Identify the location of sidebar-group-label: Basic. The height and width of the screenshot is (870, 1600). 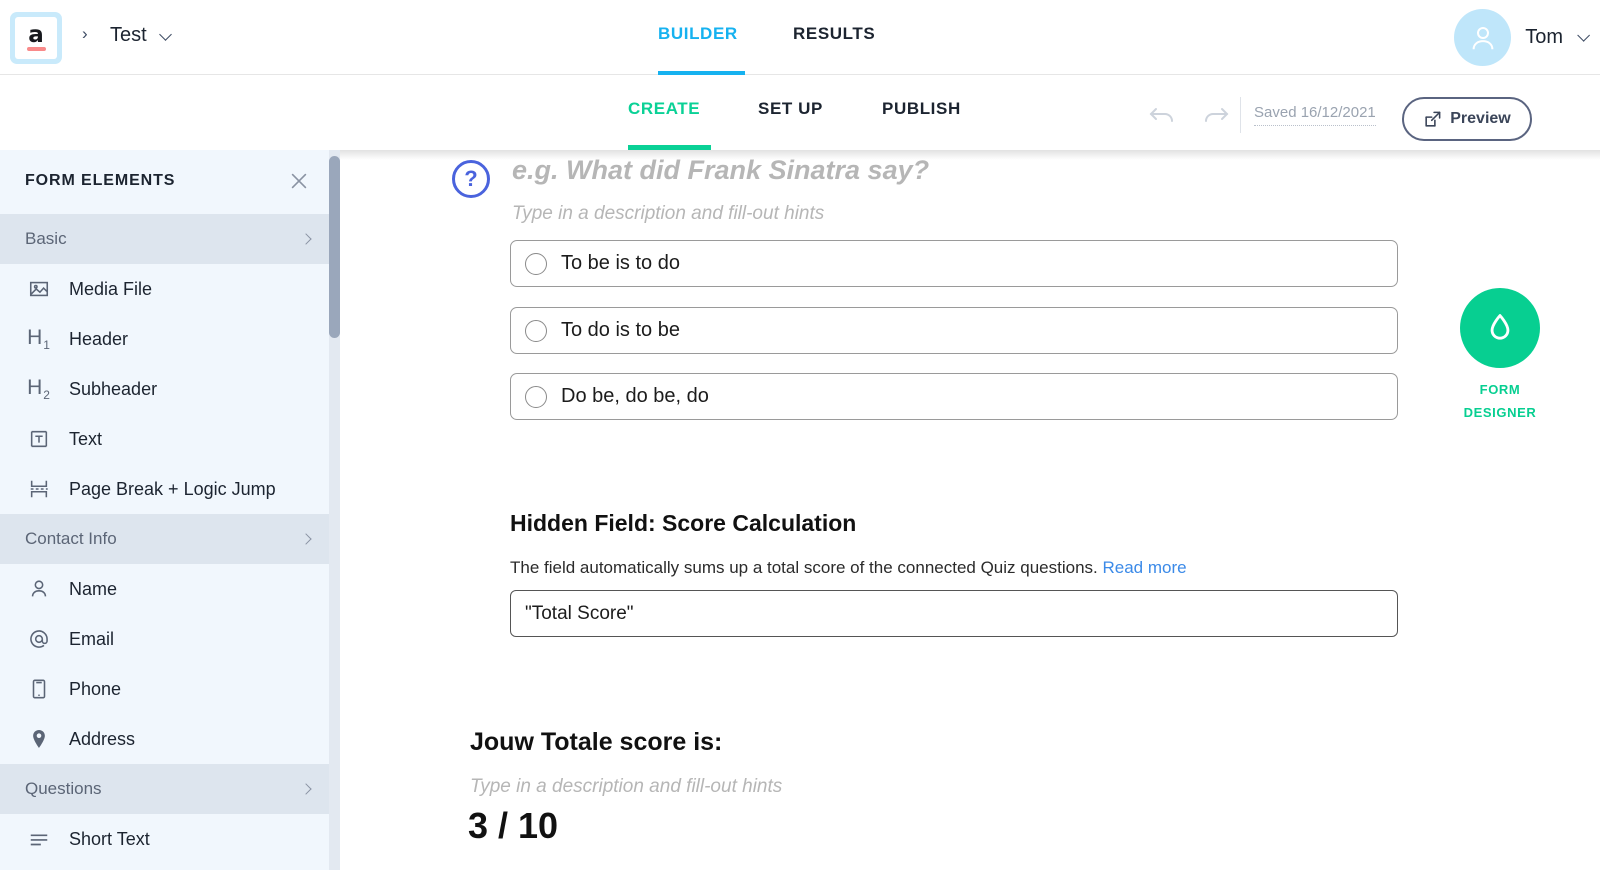
(46, 238).